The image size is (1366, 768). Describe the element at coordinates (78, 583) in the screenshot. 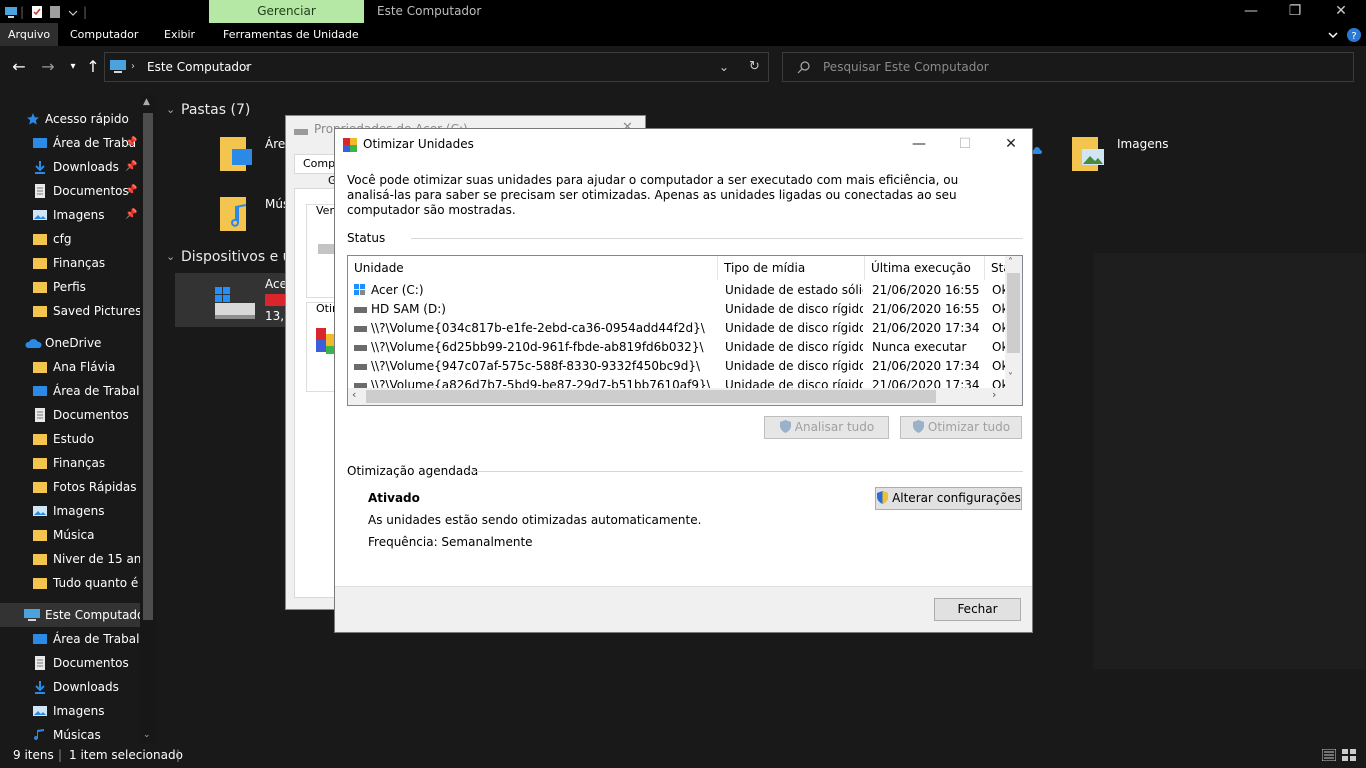

I see `sidebar-item-tudo-quanto: Tudo quanto é a` at that location.